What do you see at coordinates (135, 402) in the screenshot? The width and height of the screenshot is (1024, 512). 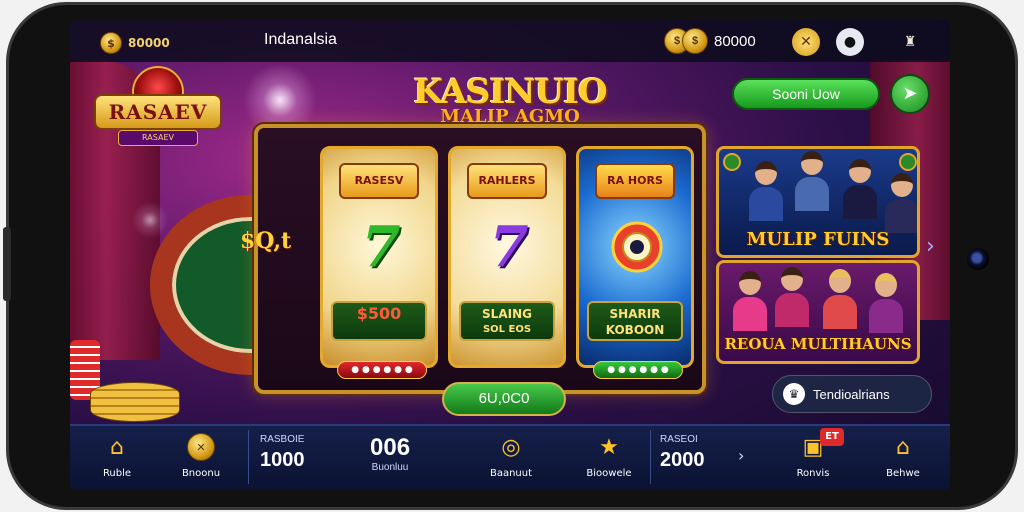 I see `chip-stack-decoration` at bounding box center [135, 402].